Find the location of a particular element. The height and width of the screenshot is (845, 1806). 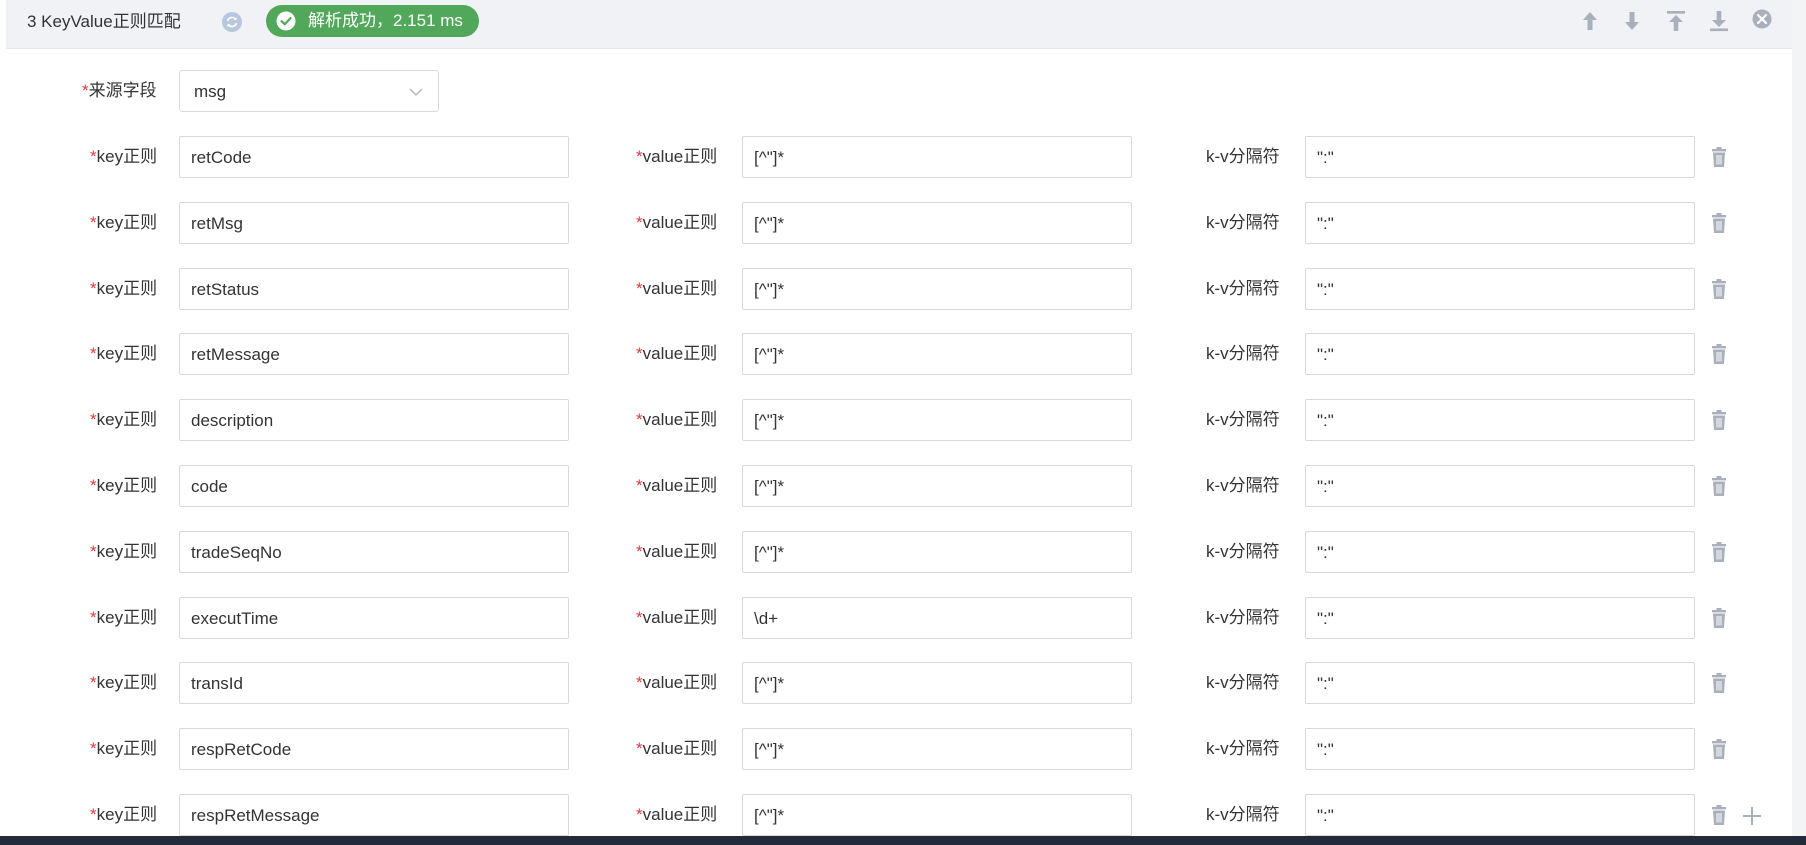

source-field-row: *来源字段 msg is located at coordinates (306, 92).